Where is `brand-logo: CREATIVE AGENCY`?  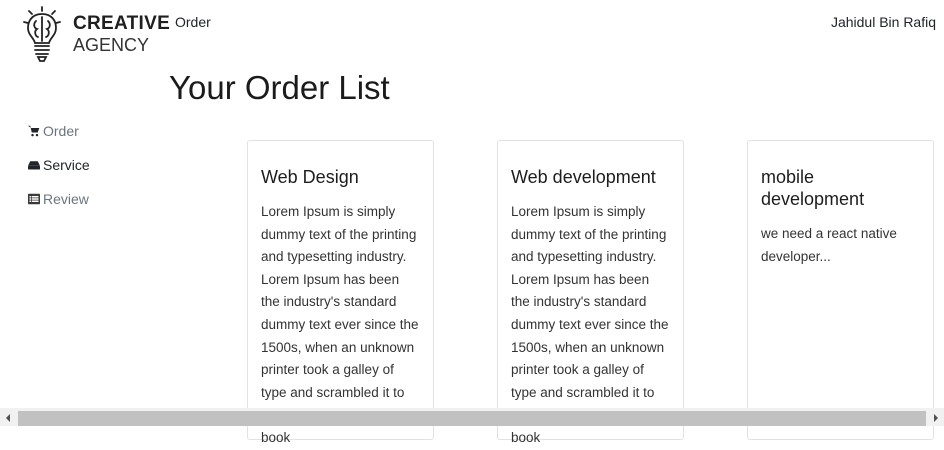 brand-logo: CREATIVE AGENCY is located at coordinates (96, 35).